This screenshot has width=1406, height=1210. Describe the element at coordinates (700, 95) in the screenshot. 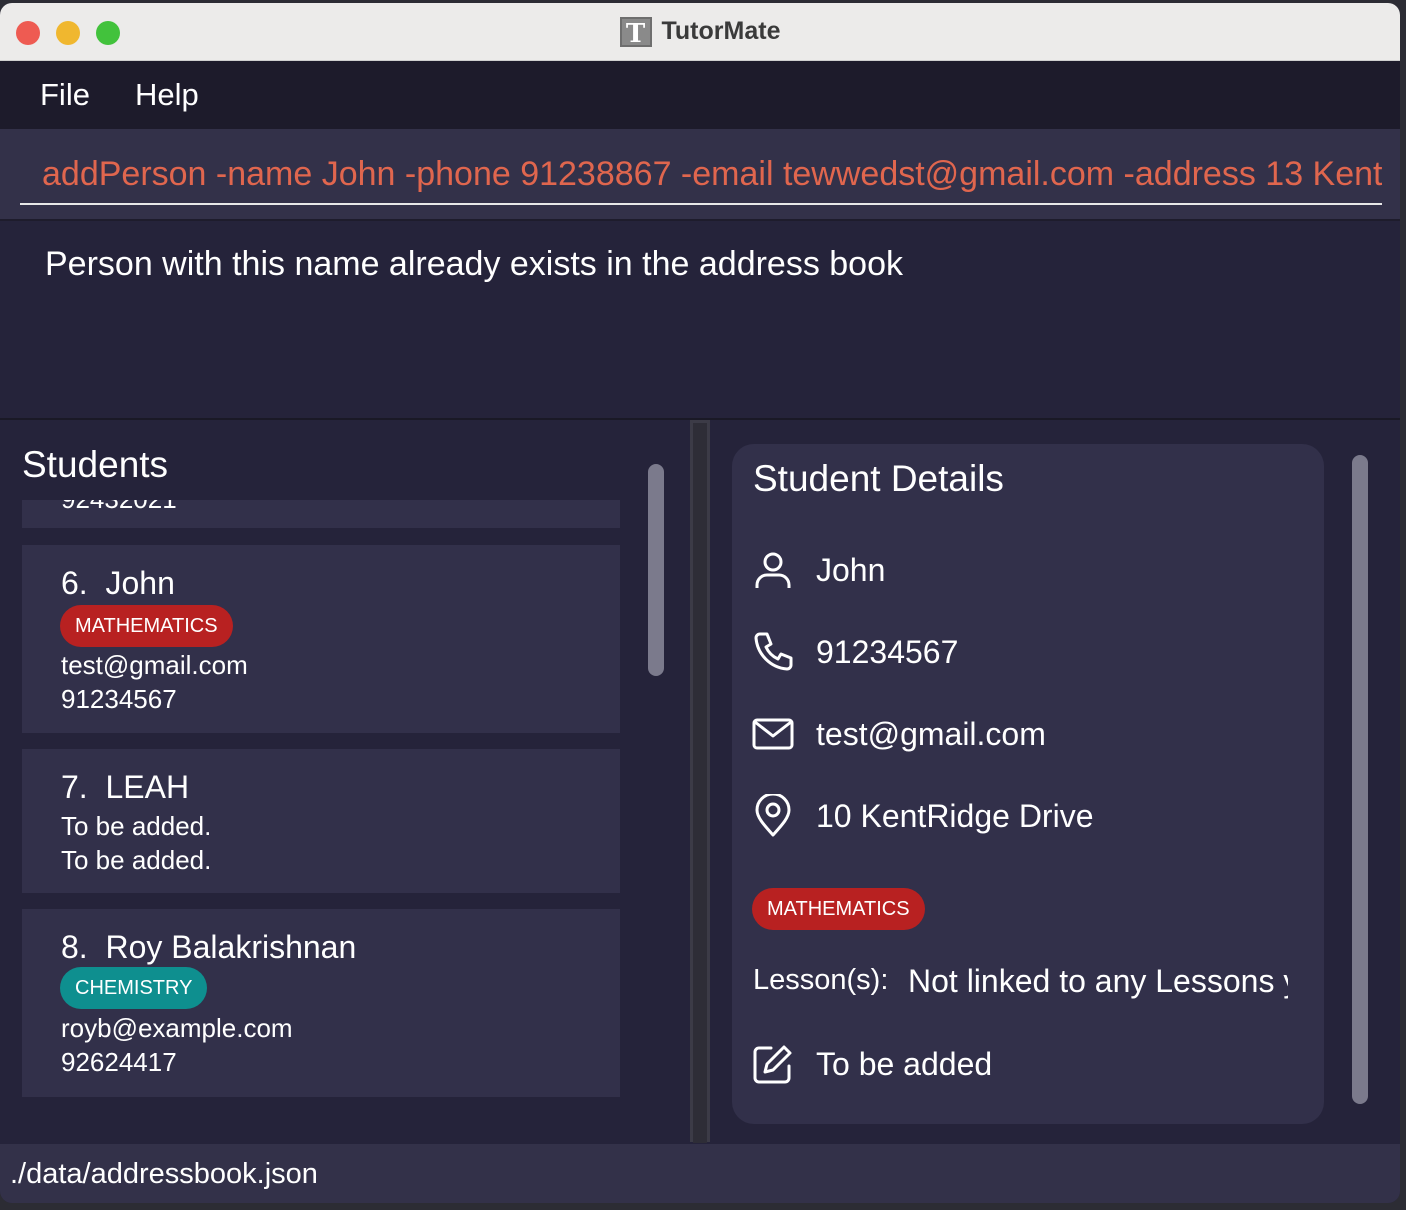

I see `menu-bar: File Help` at that location.